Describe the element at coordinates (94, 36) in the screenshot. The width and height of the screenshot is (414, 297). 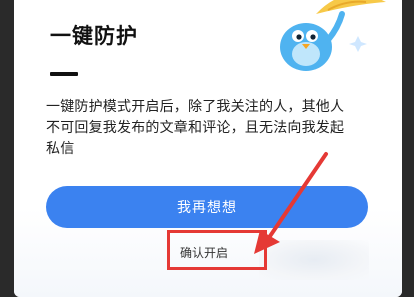
I see `dialog-title: 一键防护` at that location.